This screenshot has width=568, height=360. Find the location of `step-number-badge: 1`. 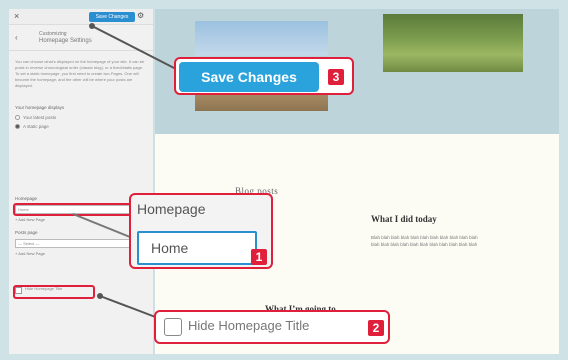

step-number-badge: 1 is located at coordinates (259, 257).